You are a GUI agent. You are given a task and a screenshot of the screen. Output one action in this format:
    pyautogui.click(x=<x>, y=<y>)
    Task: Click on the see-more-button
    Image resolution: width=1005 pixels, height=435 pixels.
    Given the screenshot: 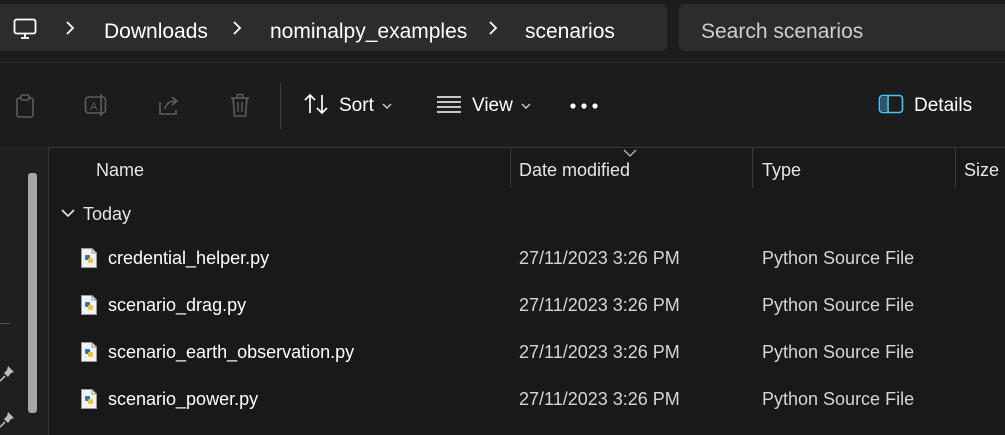 What is the action you would take?
    pyautogui.click(x=584, y=106)
    